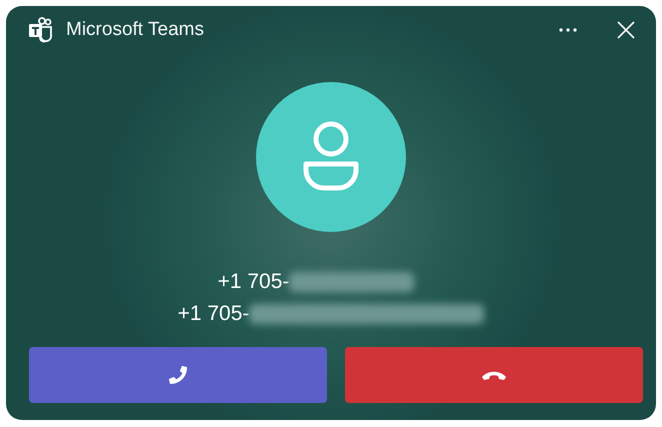 This screenshot has height=427, width=662. I want to click on hang-up-icon, so click(494, 375).